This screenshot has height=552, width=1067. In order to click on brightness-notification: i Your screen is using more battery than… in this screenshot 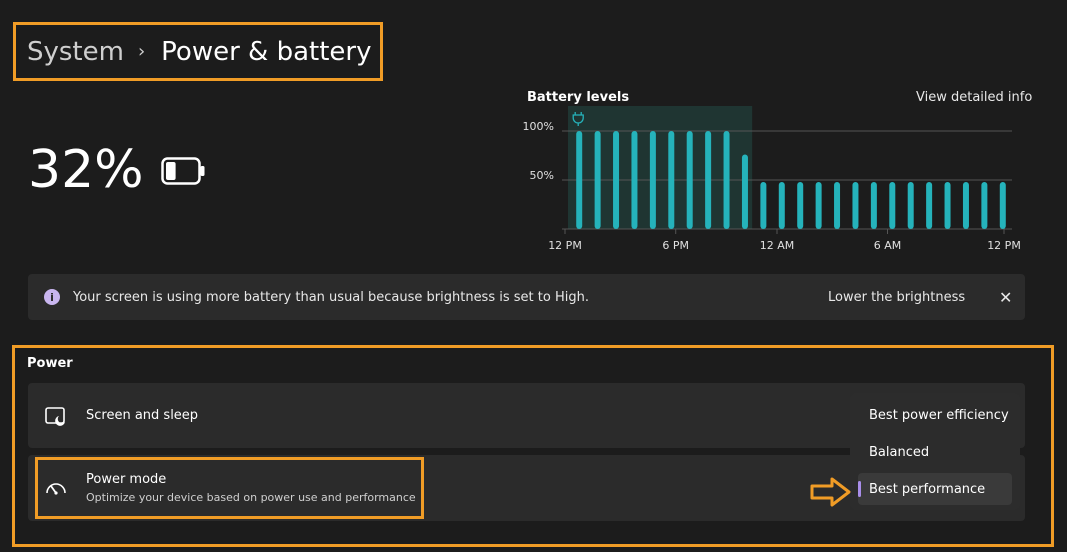, I will do `click(526, 297)`.